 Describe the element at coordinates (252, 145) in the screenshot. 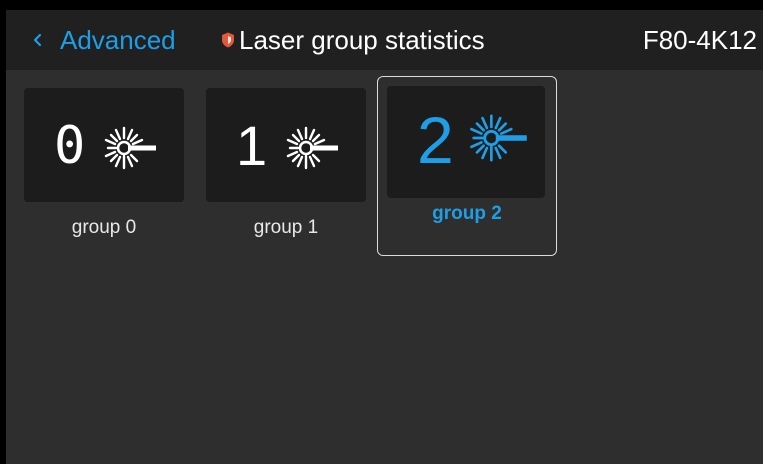

I see `group-number: 1` at that location.